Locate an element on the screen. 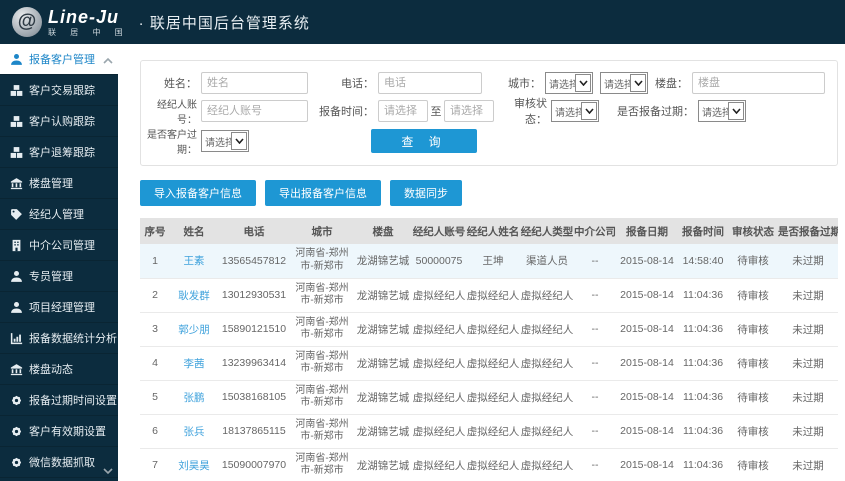  customer-name-link: 李茜 is located at coordinates (194, 364).